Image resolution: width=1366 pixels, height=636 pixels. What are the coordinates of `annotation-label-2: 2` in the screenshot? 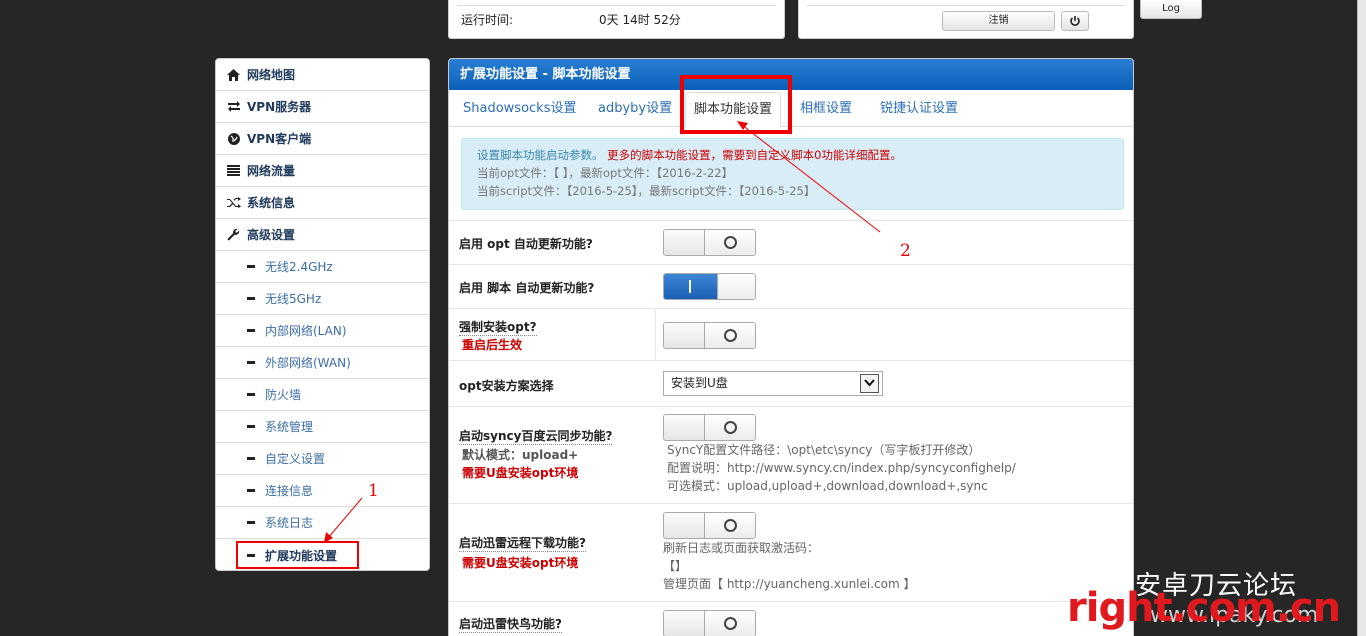 It's located at (905, 251).